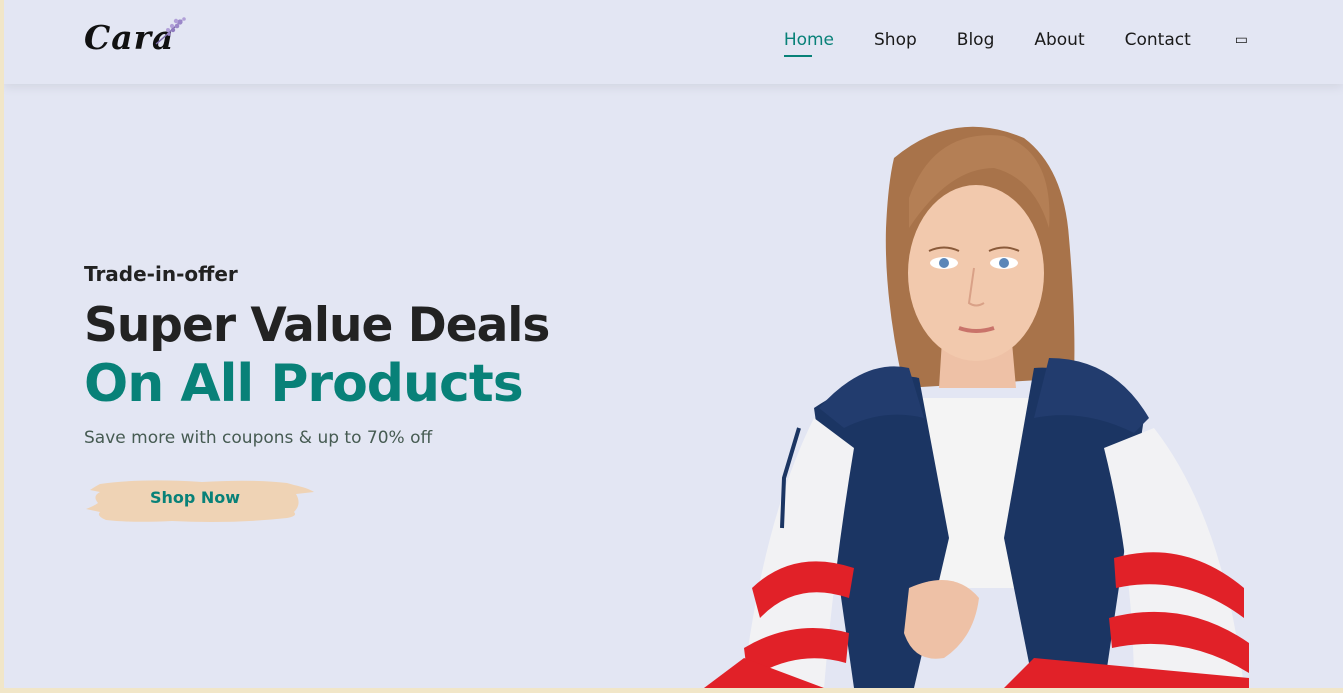 Image resolution: width=1343 pixels, height=693 pixels. Describe the element at coordinates (258, 438) in the screenshot. I see `hero-subtitle: Save more with coupons & up to 70% off` at that location.